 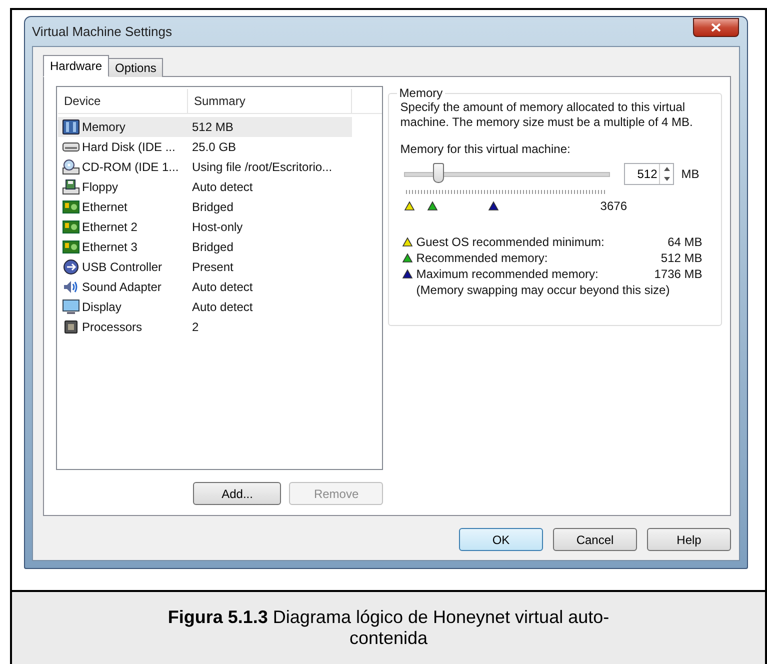 I want to click on usb-icon, so click(x=71, y=267).